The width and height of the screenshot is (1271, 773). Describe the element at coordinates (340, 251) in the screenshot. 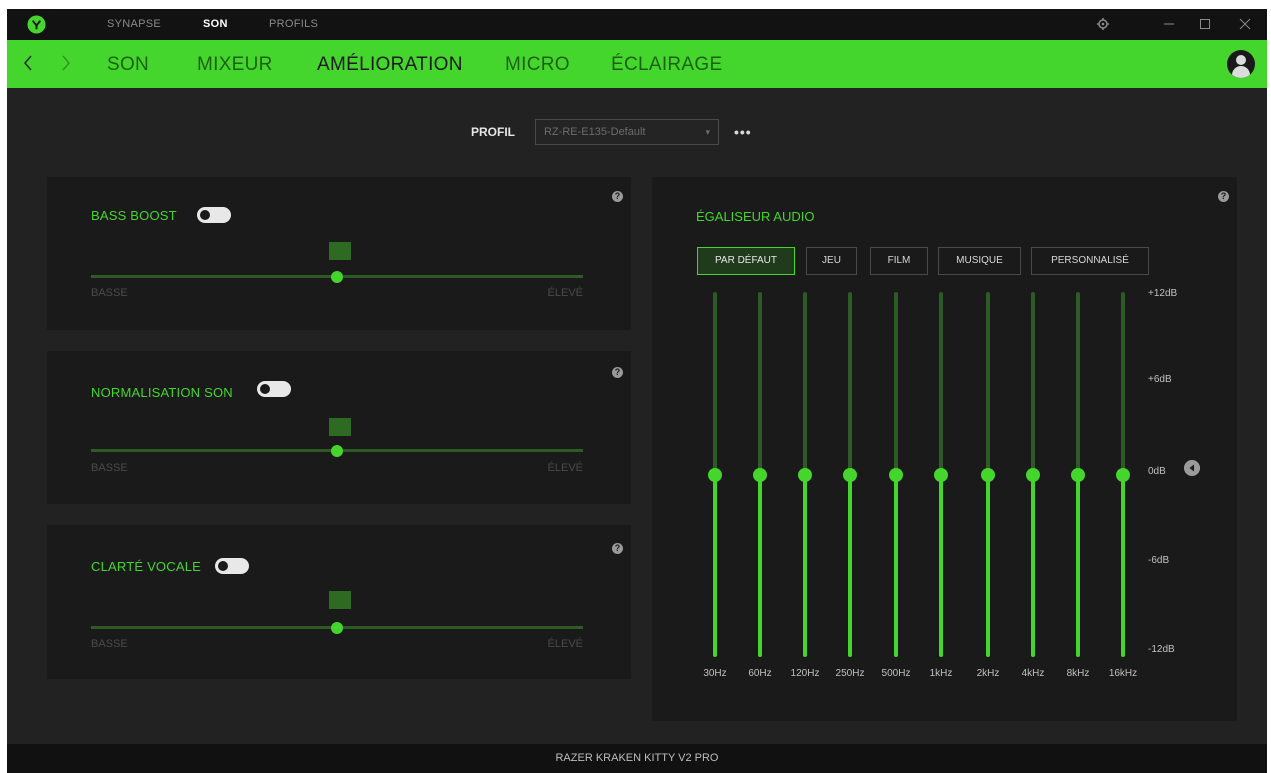

I see `bass-boost-value-box` at that location.